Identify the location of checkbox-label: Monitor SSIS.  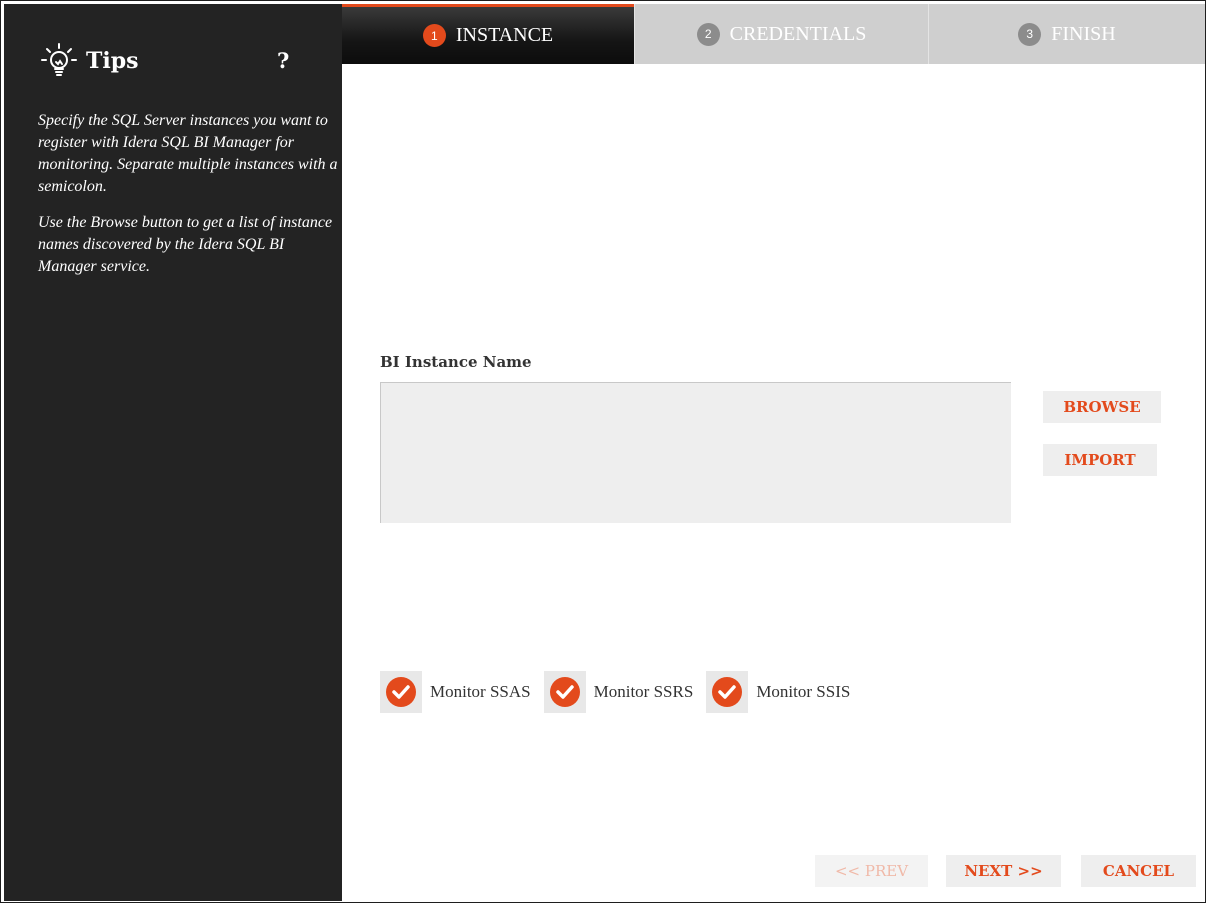
(803, 691).